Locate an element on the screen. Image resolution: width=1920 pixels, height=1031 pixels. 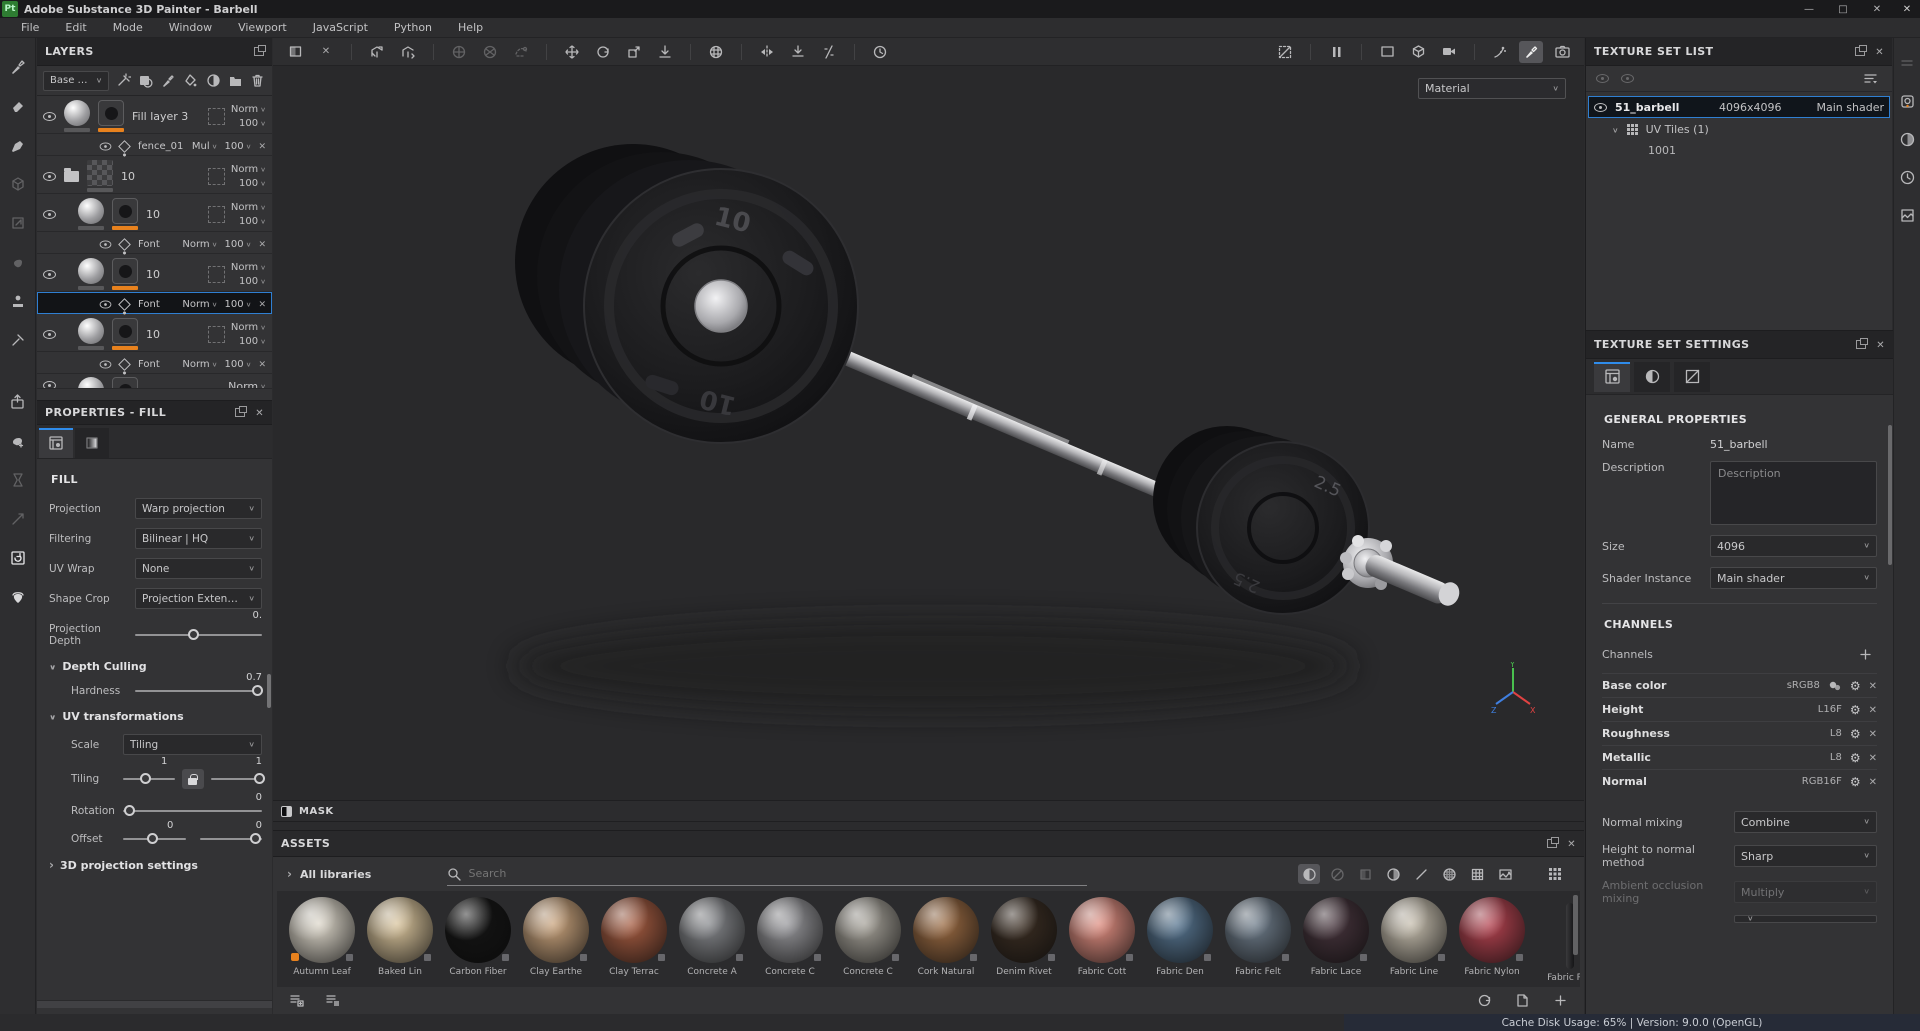
log-icon is located at coordinates (1907, 215).